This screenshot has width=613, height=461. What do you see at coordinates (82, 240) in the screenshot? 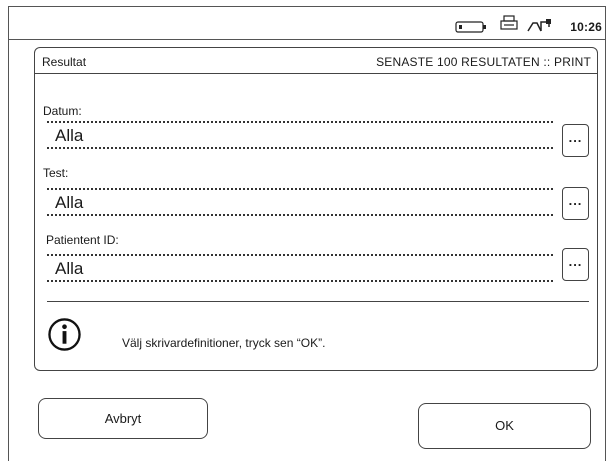
I see `patient-id-label: Patientent ID:` at bounding box center [82, 240].